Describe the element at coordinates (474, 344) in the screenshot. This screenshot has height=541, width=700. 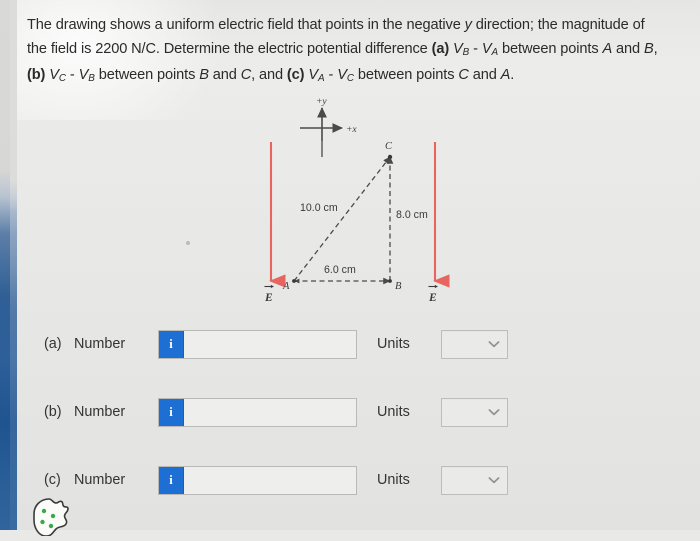
I see `units-dropdown-a` at that location.